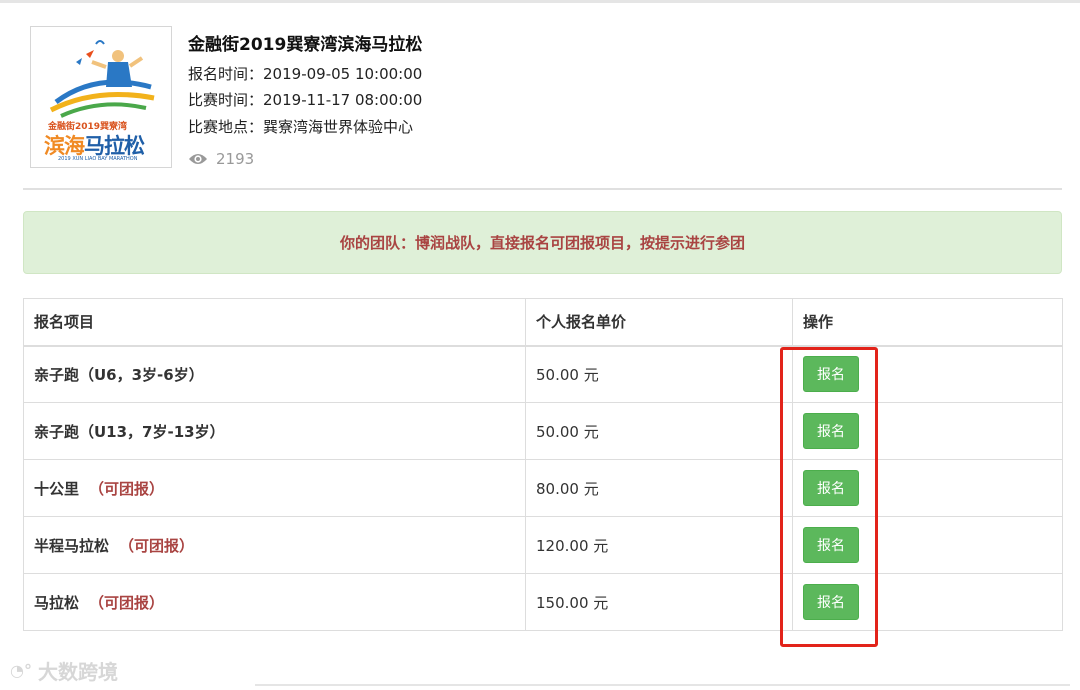 The image size is (1080, 690). I want to click on team-notice: 你的团队：博润战队，直接报名可团报项目，按提示进行参团, so click(542, 242).